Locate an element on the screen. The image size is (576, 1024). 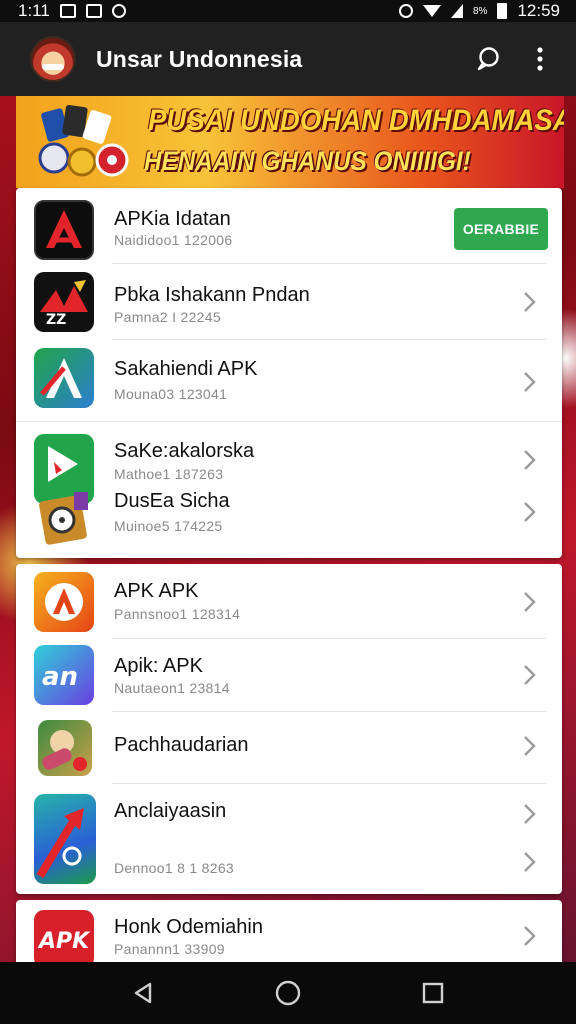
chat-bubble-icon is located at coordinates (488, 59).